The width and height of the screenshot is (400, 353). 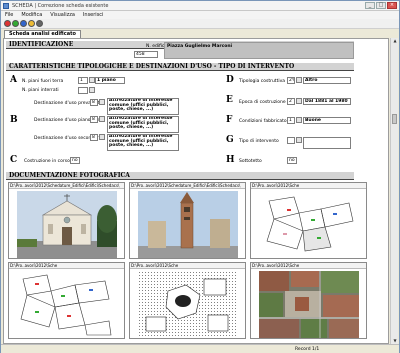 I want to click on costruzione-field: no, so click(x=75, y=160).